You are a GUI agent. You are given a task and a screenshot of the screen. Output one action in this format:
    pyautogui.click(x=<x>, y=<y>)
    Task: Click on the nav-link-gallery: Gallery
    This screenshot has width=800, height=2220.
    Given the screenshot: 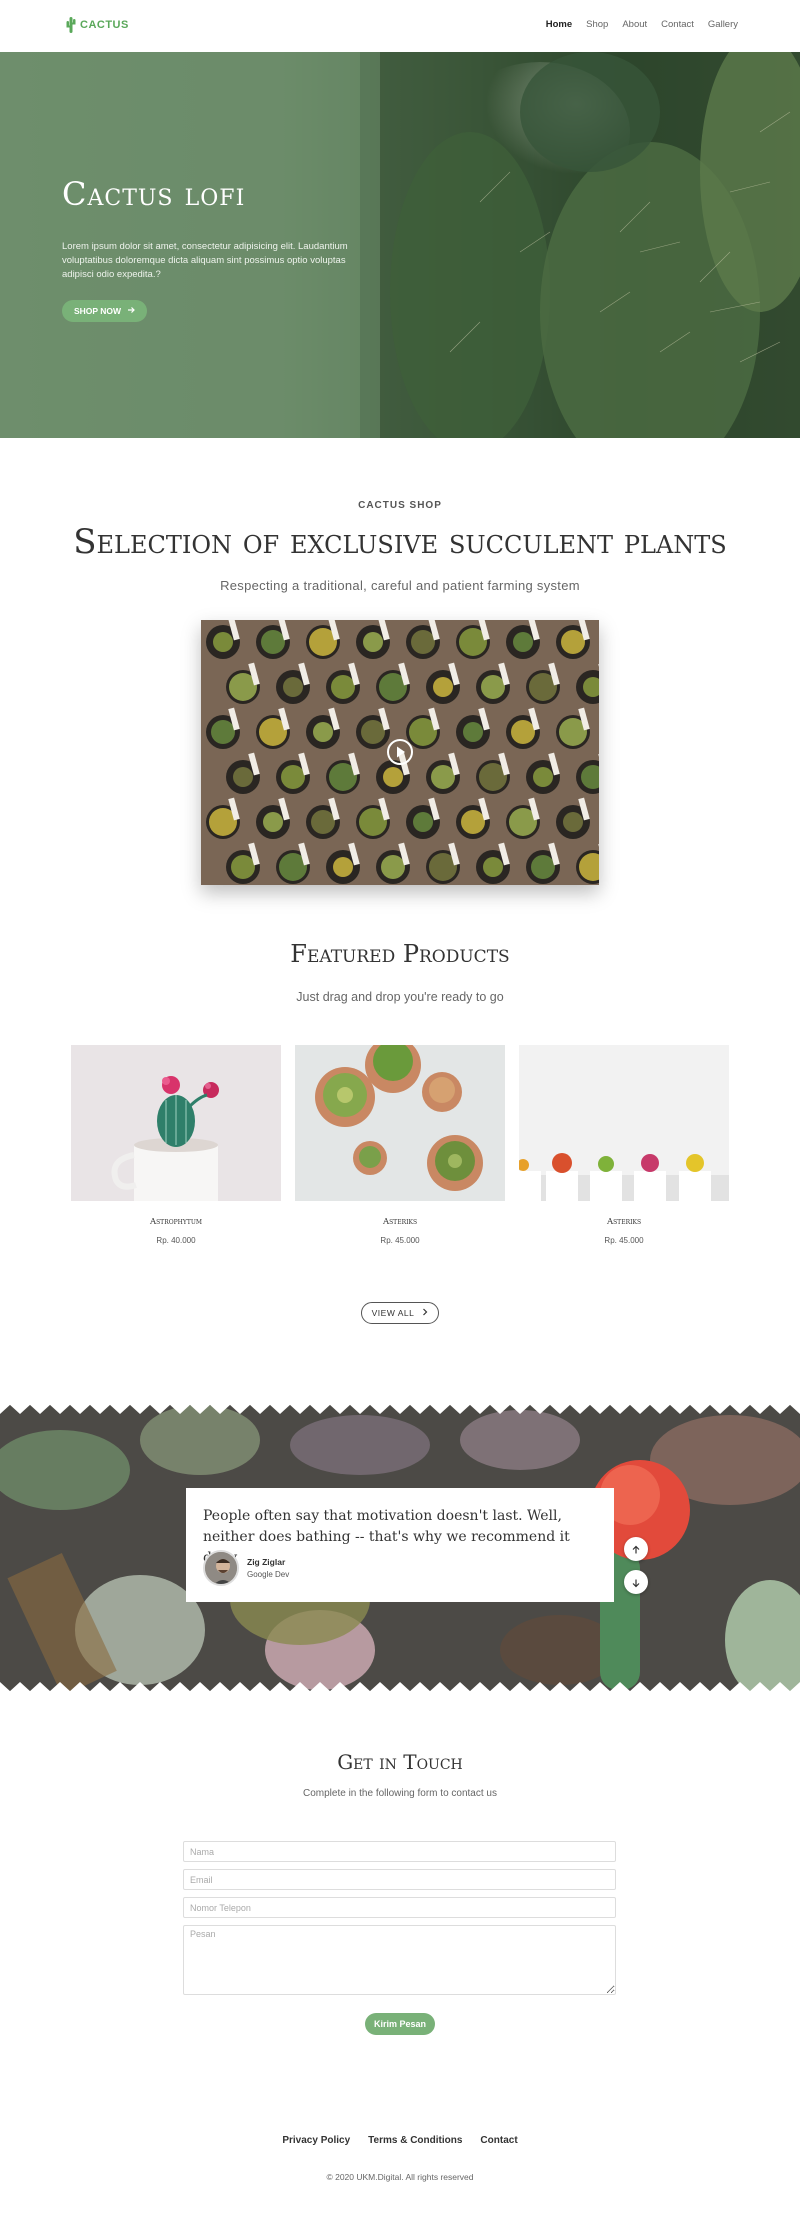 What is the action you would take?
    pyautogui.click(x=723, y=24)
    